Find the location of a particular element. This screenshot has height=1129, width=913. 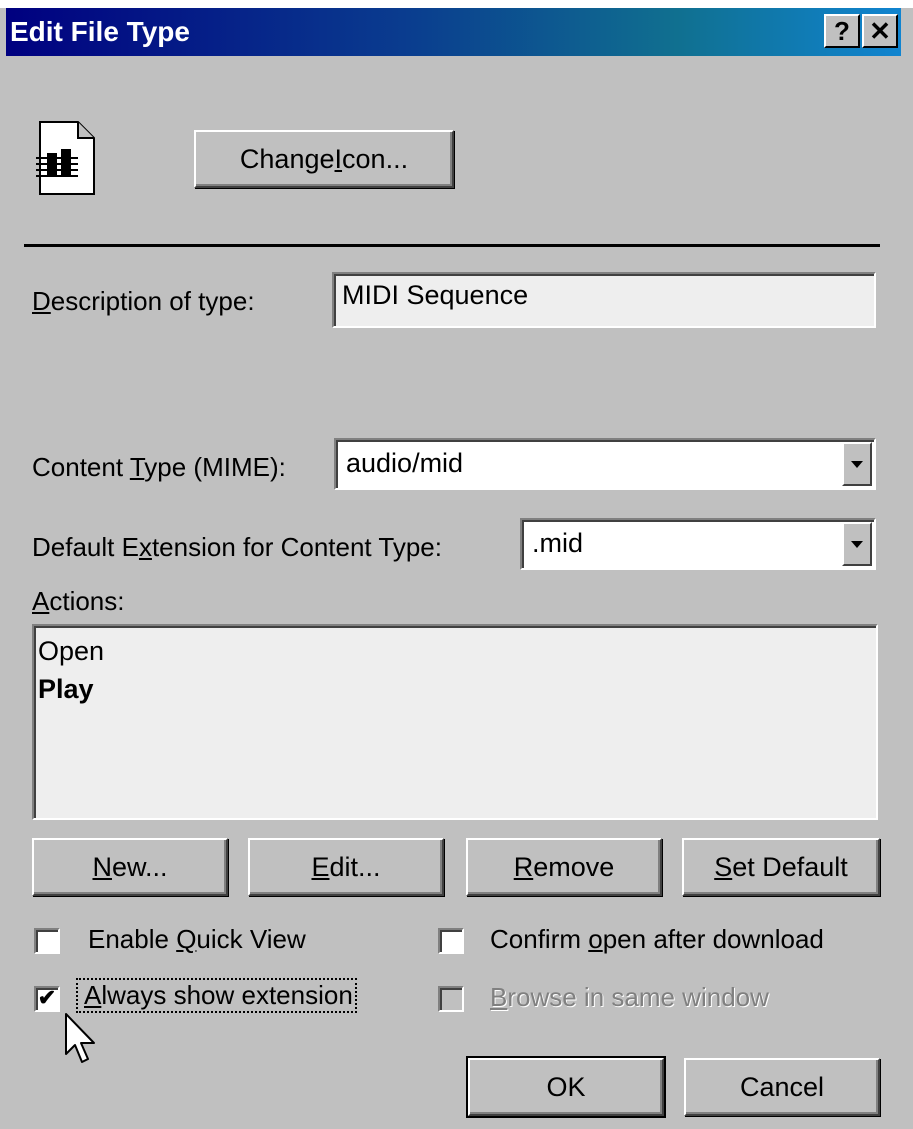

default-extension-combo: .mid is located at coordinates (698, 544).